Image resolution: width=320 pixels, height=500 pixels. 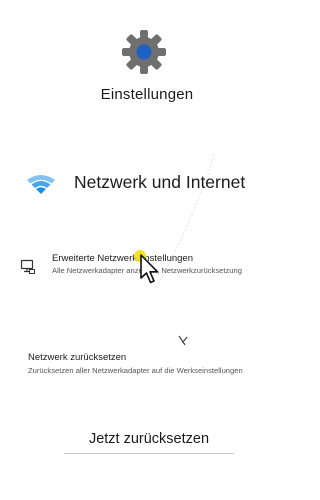 I want to click on gear-icon, so click(x=144, y=52).